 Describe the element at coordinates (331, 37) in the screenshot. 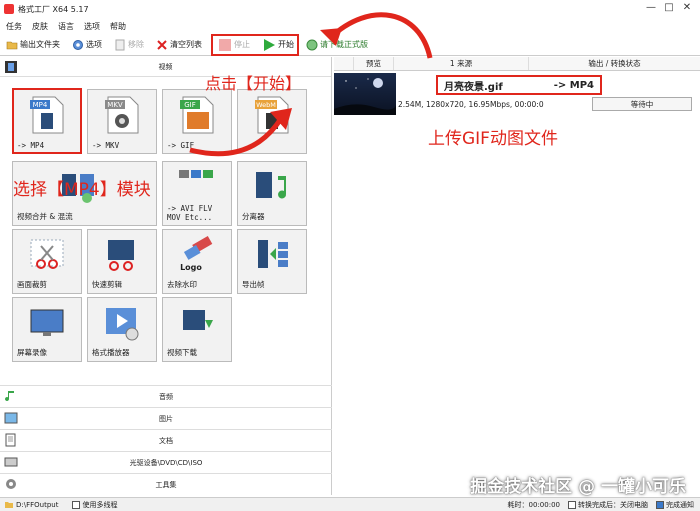

I see `arrow-head-start` at that location.